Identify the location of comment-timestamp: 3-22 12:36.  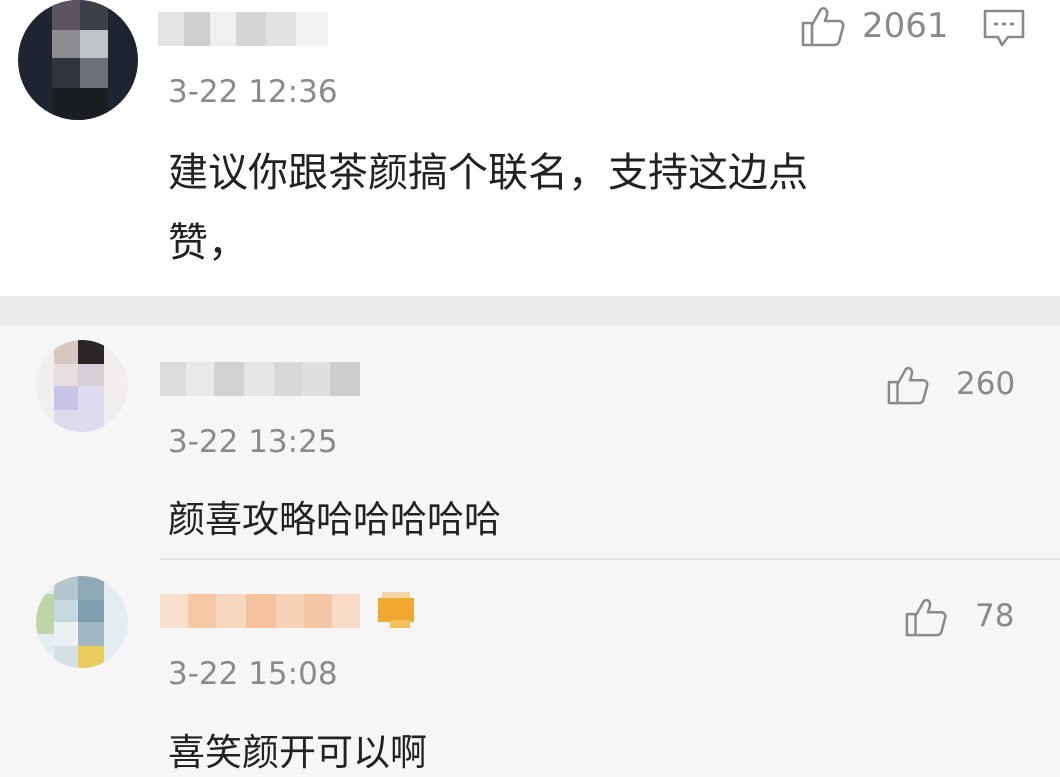
(253, 92).